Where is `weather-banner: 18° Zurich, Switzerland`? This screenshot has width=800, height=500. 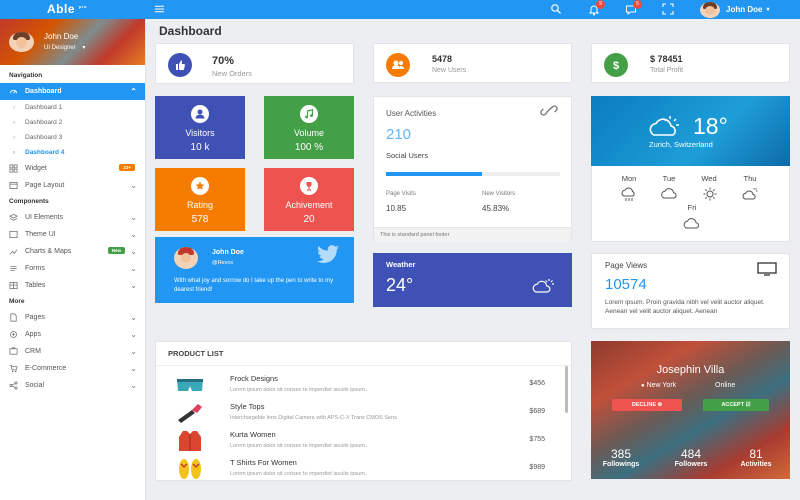 weather-banner: 18° Zurich, Switzerland is located at coordinates (690, 131).